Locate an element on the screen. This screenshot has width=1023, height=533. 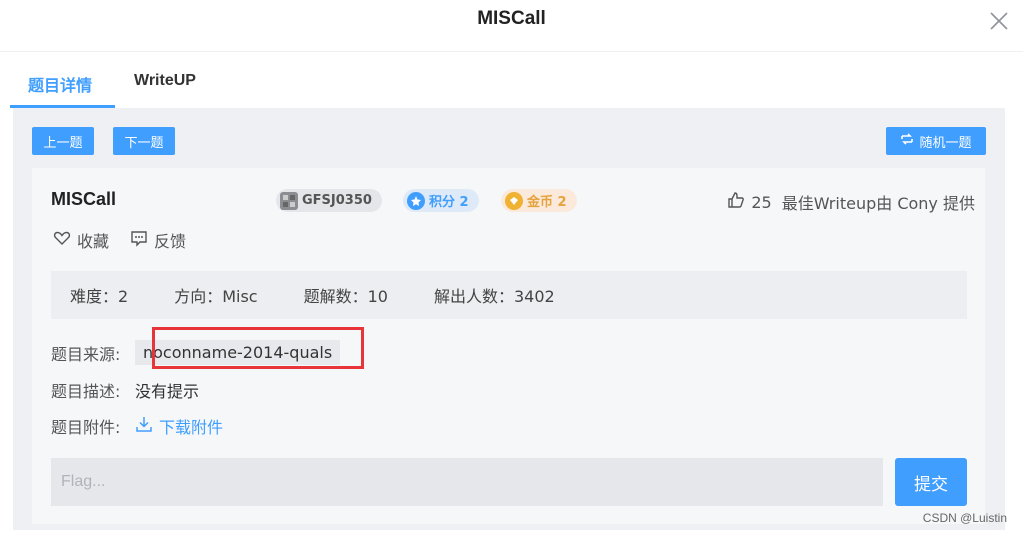
favorite-label: 收藏 is located at coordinates (93, 241).